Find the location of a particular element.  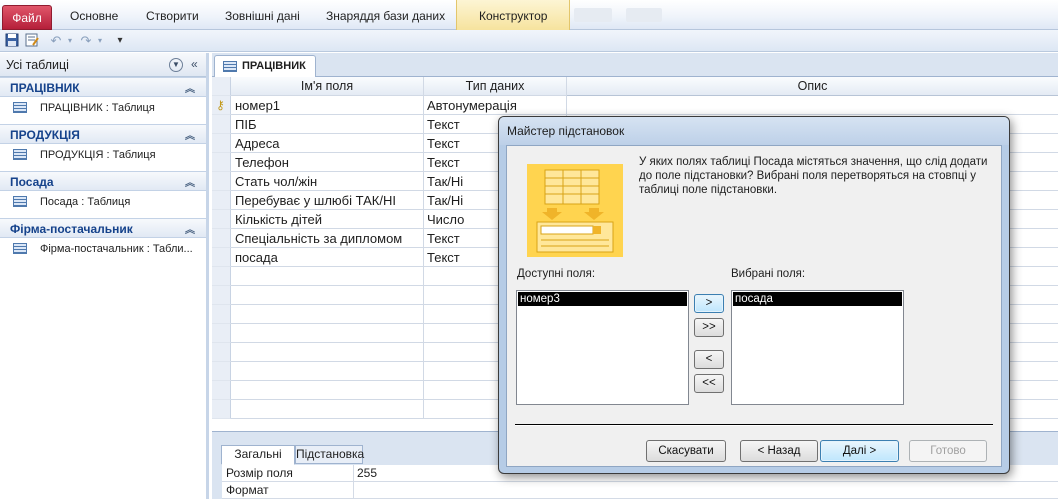

tab-file: Файл is located at coordinates (27, 17).